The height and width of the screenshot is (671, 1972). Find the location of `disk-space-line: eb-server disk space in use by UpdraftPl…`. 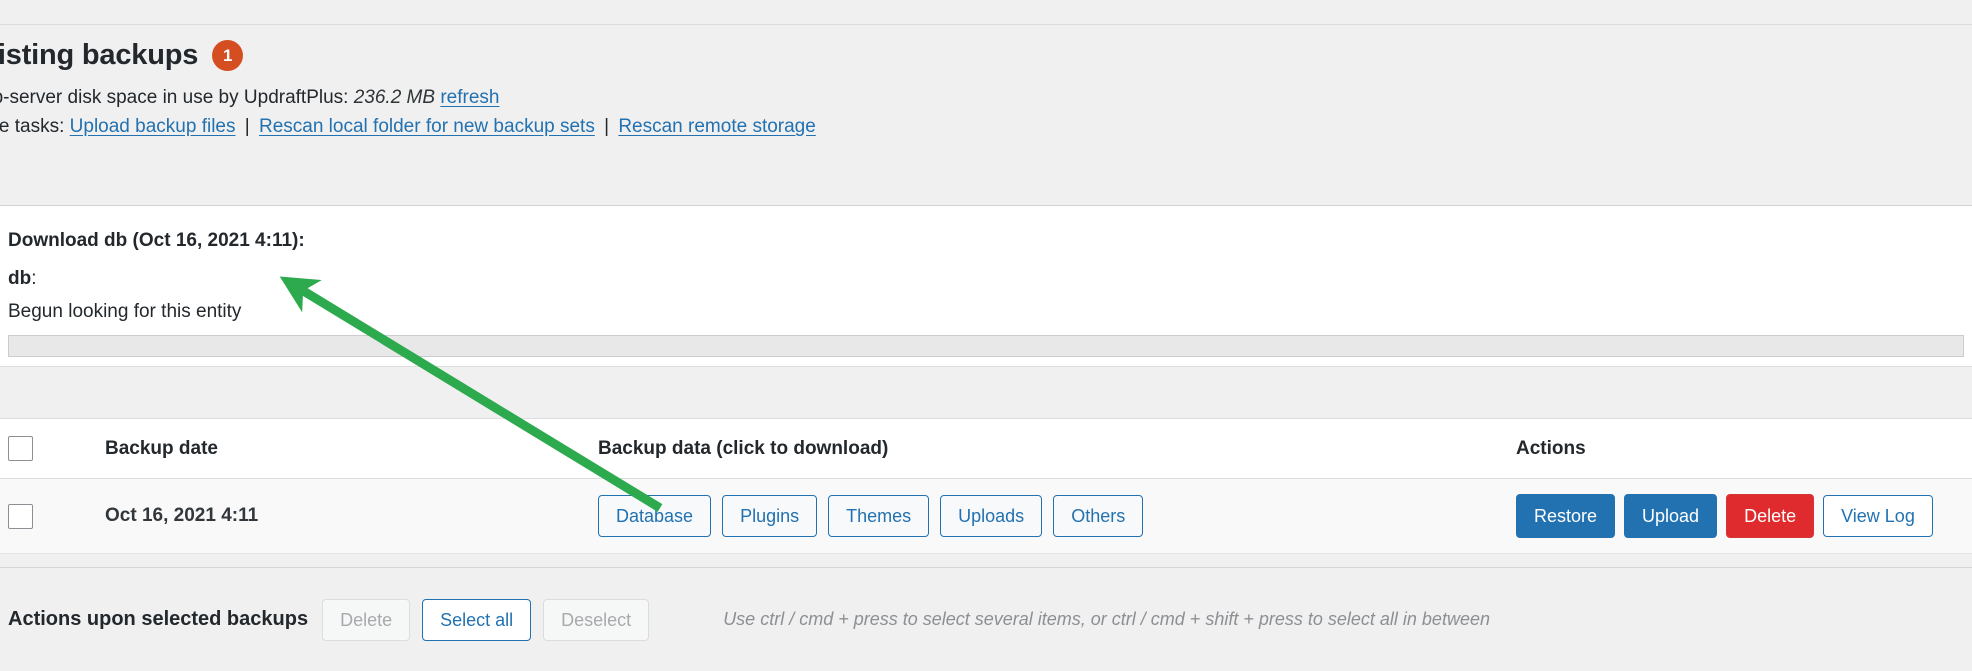

disk-space-line: eb-server disk space in use by UpdraftPl… is located at coordinates (249, 98).